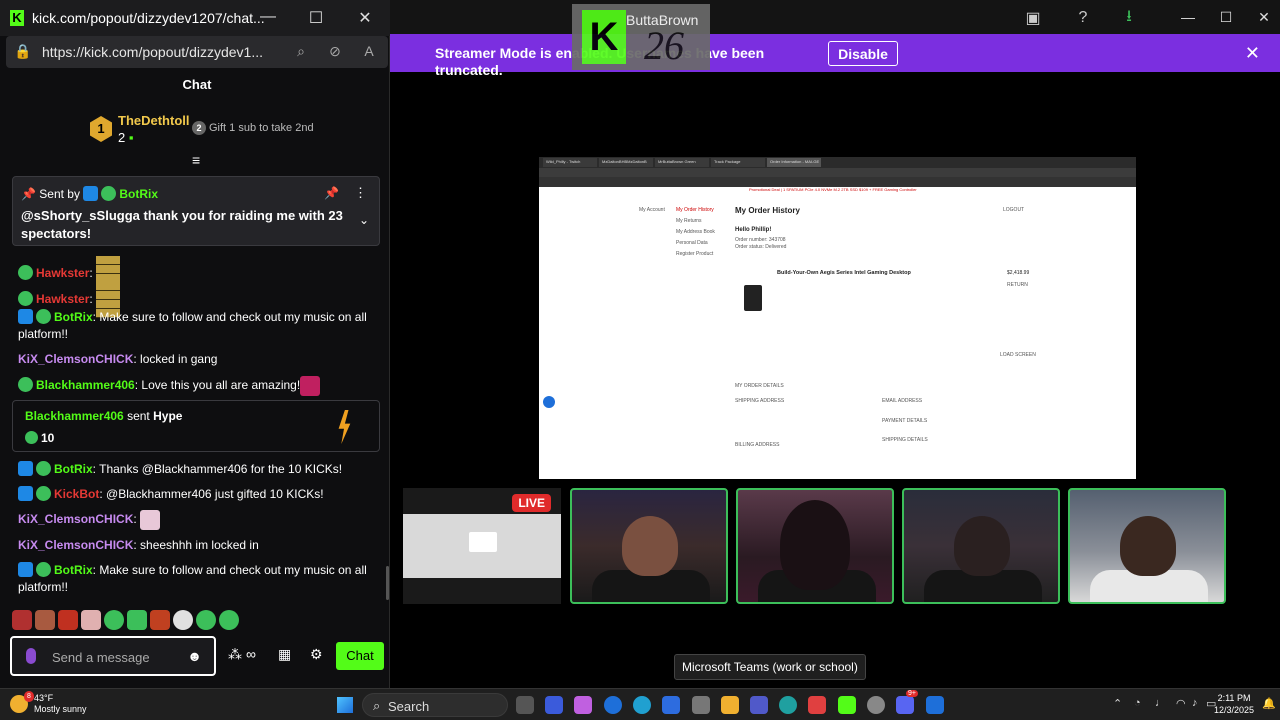 The height and width of the screenshot is (720, 1280). I want to click on chat-username: Blackhammer406, so click(85, 385).